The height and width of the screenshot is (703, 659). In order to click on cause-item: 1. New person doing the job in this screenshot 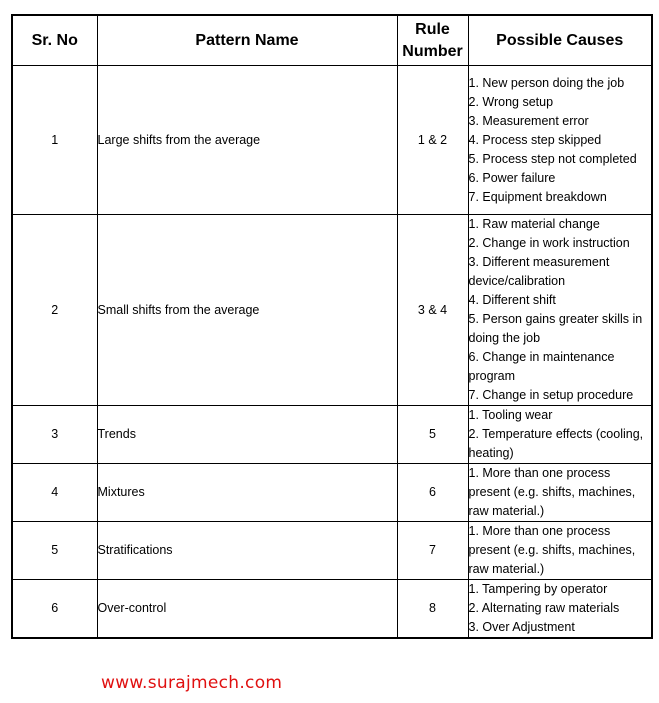, I will do `click(546, 82)`.